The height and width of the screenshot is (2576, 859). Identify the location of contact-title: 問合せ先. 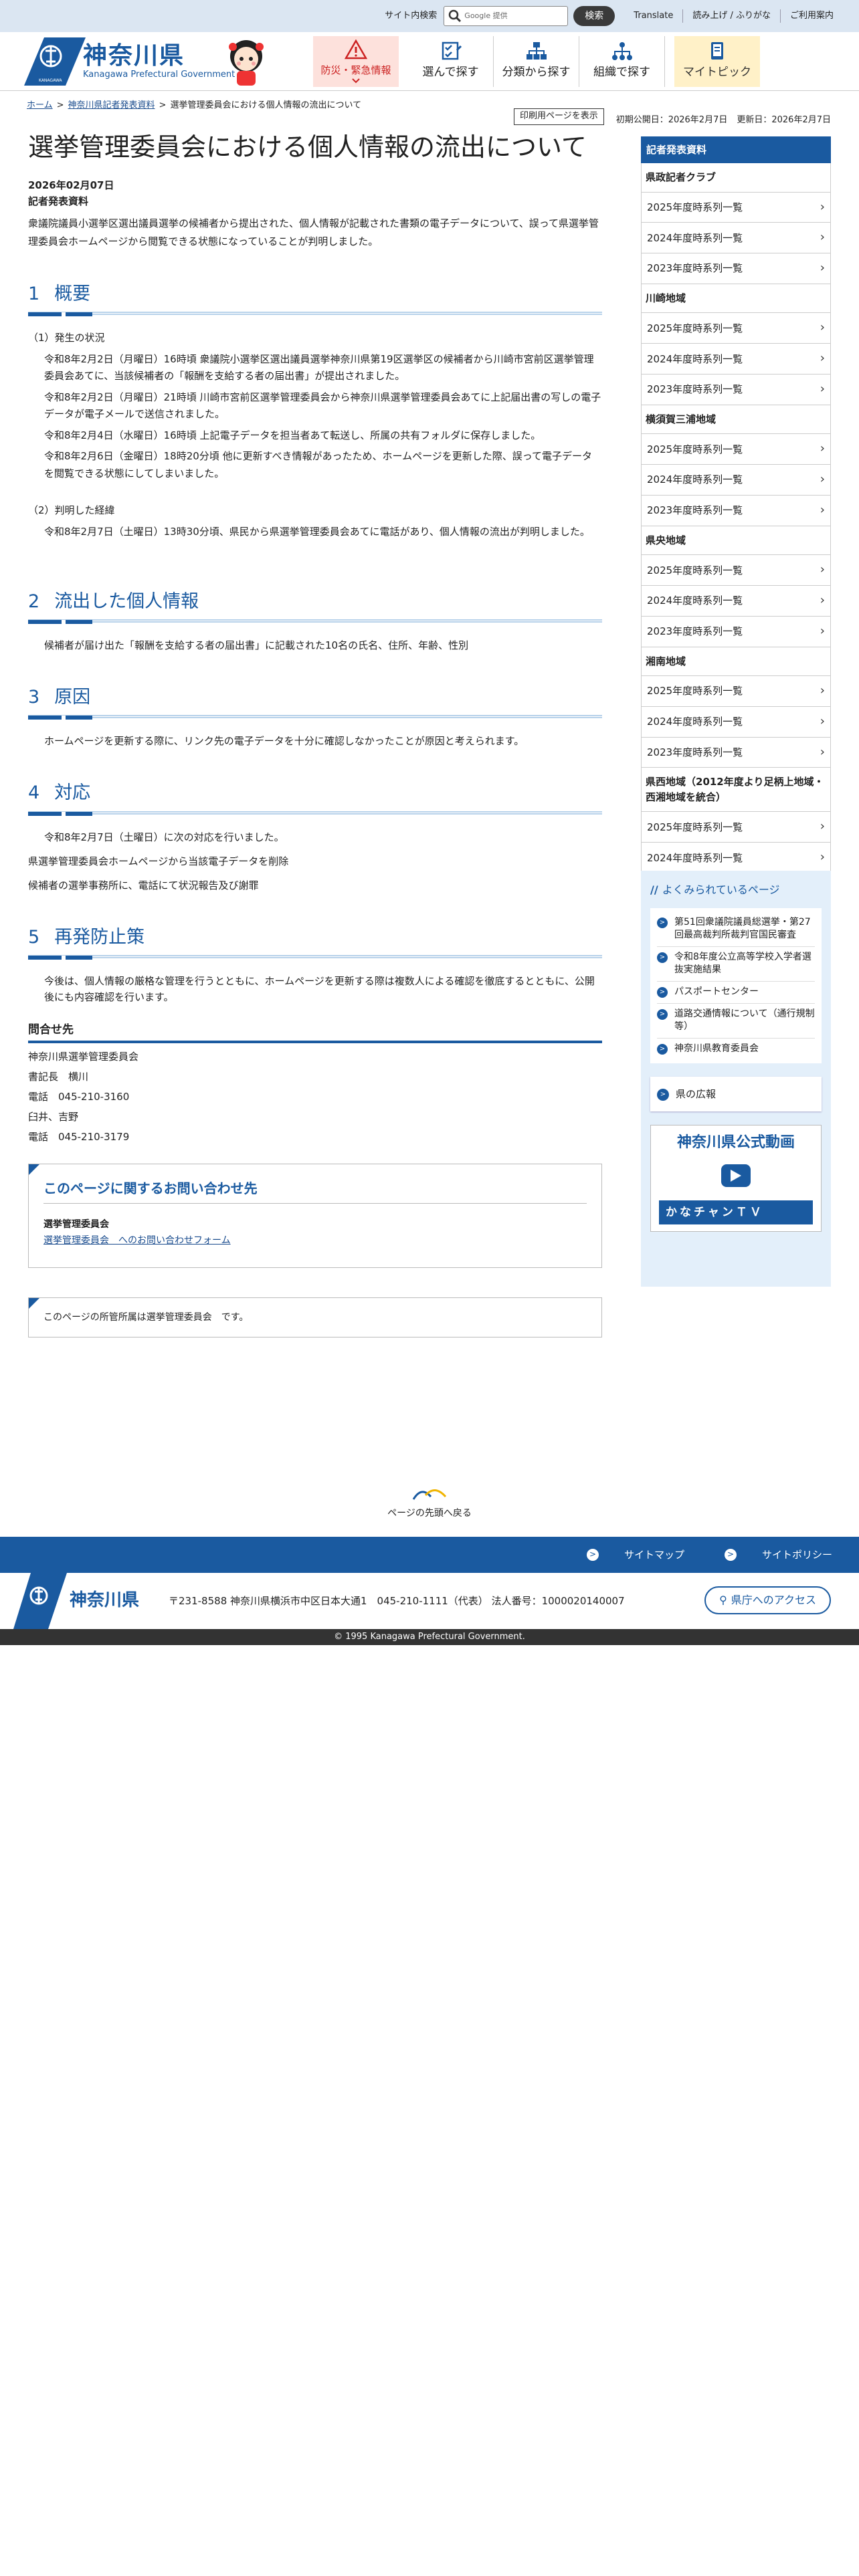
(315, 1032).